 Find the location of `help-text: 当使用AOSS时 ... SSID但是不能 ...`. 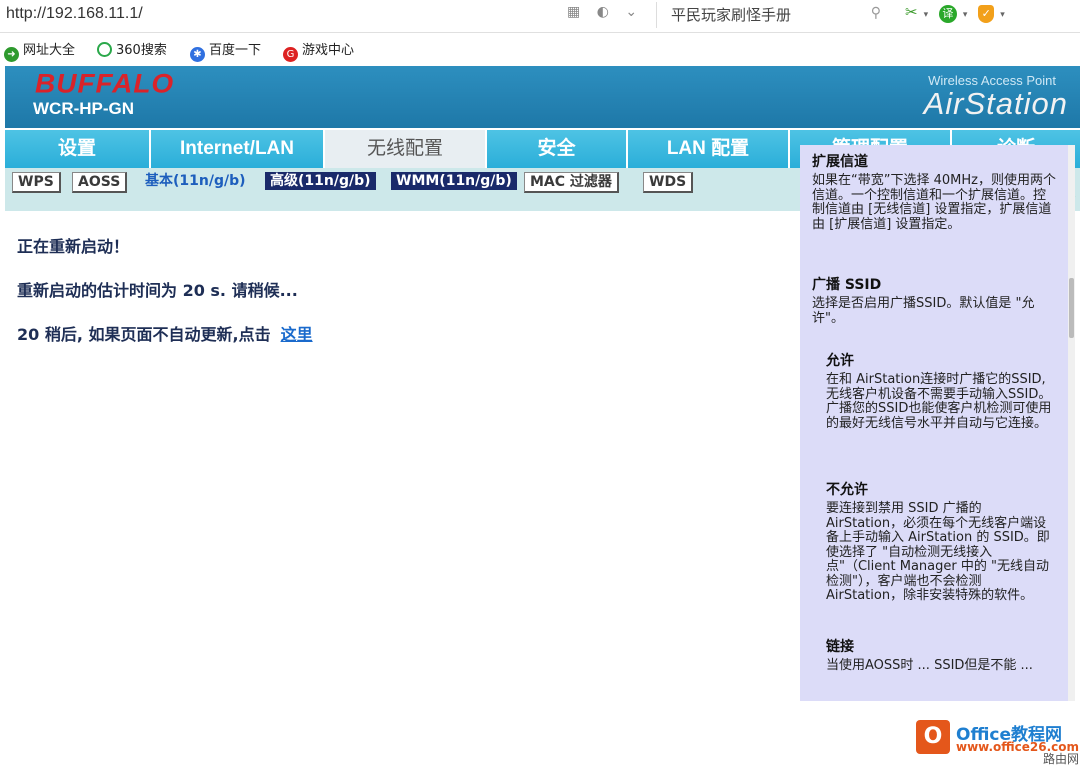

help-text: 当使用AOSS时 ... SSID但是不能 ... is located at coordinates (929, 665).